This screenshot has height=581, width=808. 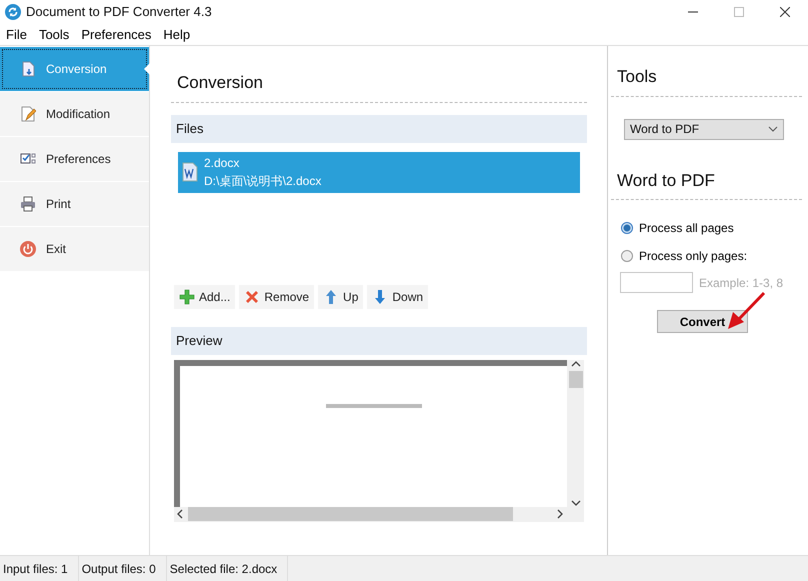 What do you see at coordinates (13, 12) in the screenshot?
I see `app-logo-icon` at bounding box center [13, 12].